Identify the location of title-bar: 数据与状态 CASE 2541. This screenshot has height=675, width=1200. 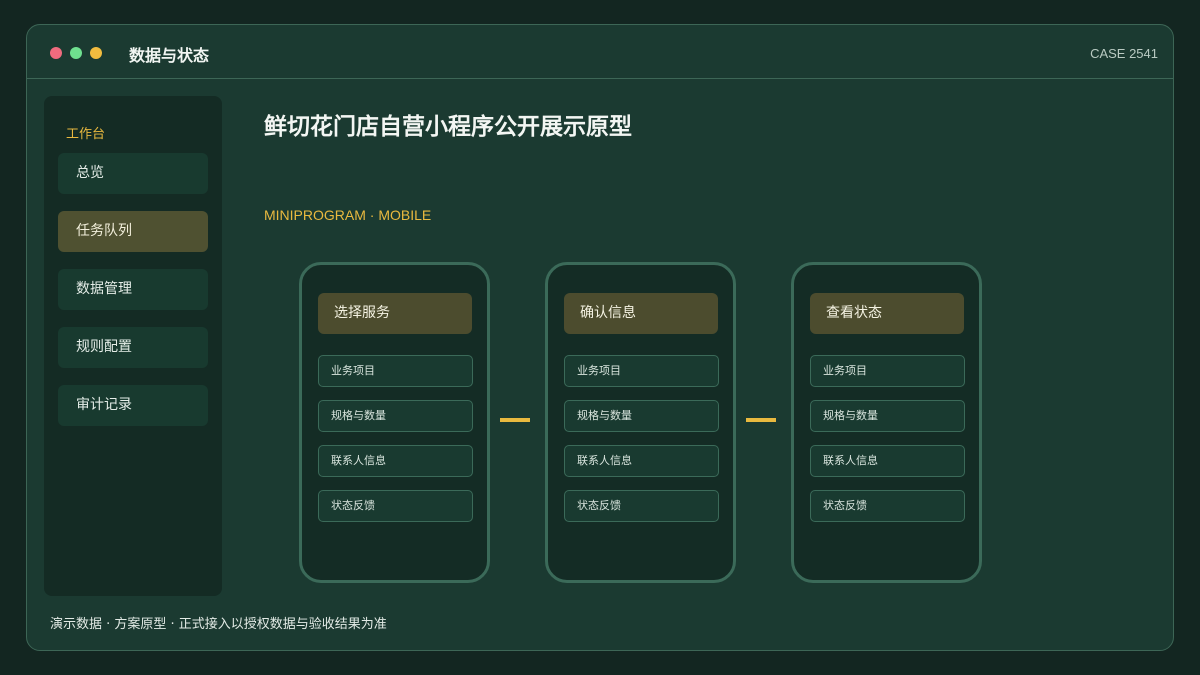
(600, 52).